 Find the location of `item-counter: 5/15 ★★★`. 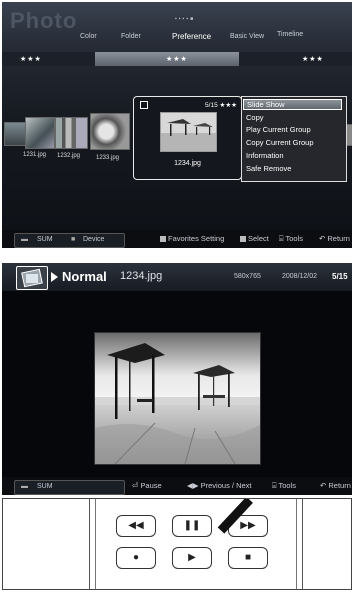

item-counter: 5/15 ★★★ is located at coordinates (221, 105).